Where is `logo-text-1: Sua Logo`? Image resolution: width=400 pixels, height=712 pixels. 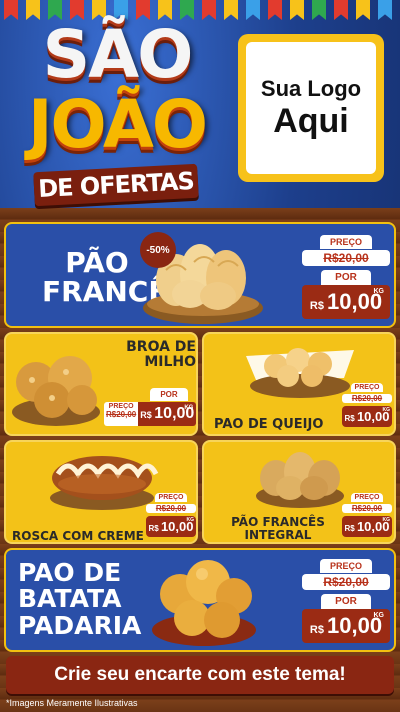 logo-text-1: Sua Logo is located at coordinates (311, 88).